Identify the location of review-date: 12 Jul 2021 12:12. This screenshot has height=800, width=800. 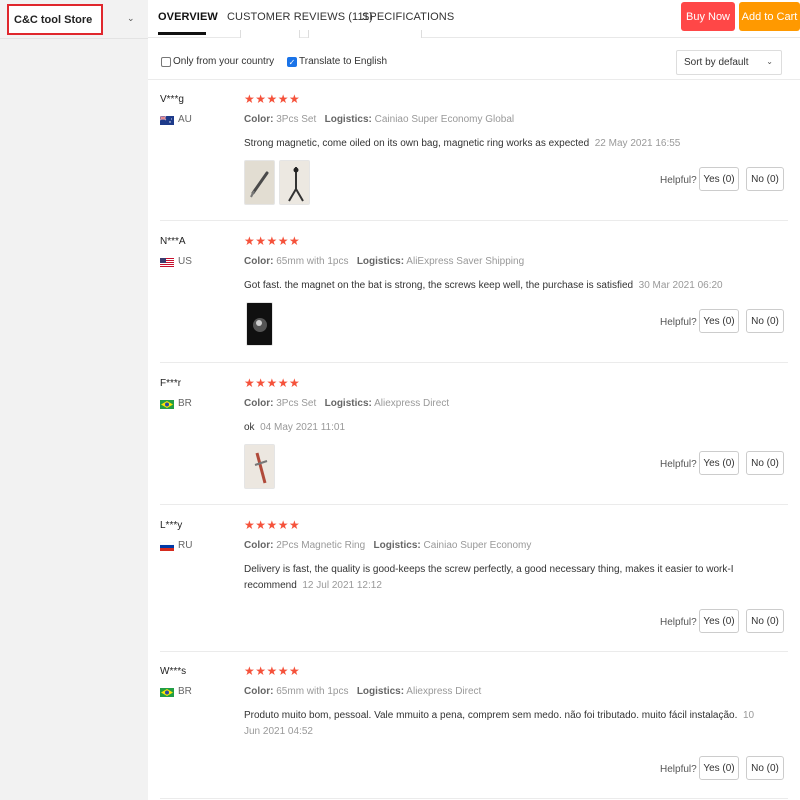
(342, 585).